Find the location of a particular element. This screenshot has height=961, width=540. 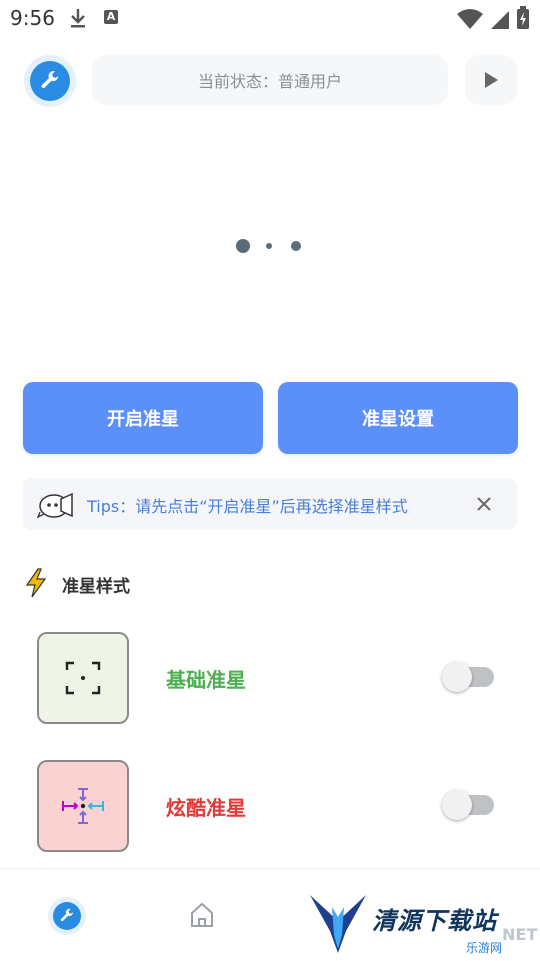

style-name-basic: 基础准星 is located at coordinates (206, 680).